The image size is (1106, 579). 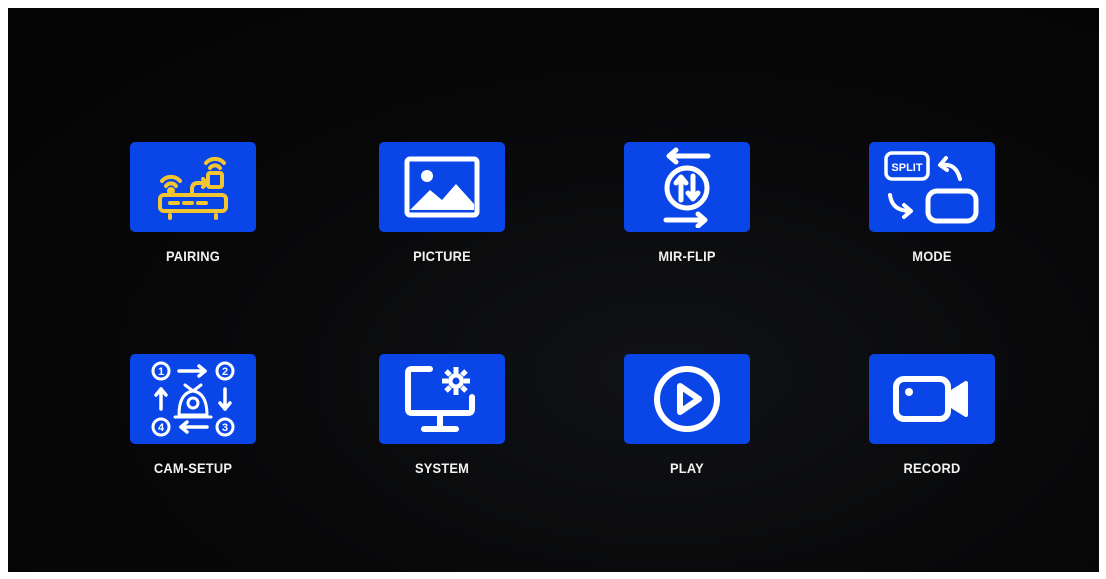 I want to click on record-button, so click(x=932, y=399).